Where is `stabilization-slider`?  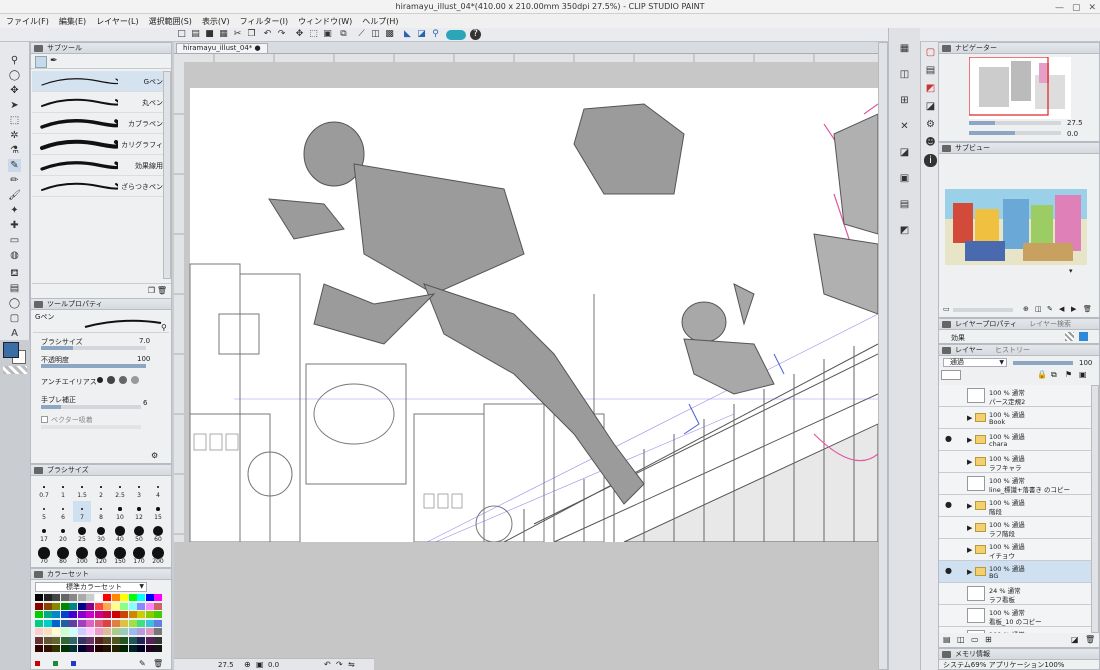
stabilization-slider is located at coordinates (91, 407).